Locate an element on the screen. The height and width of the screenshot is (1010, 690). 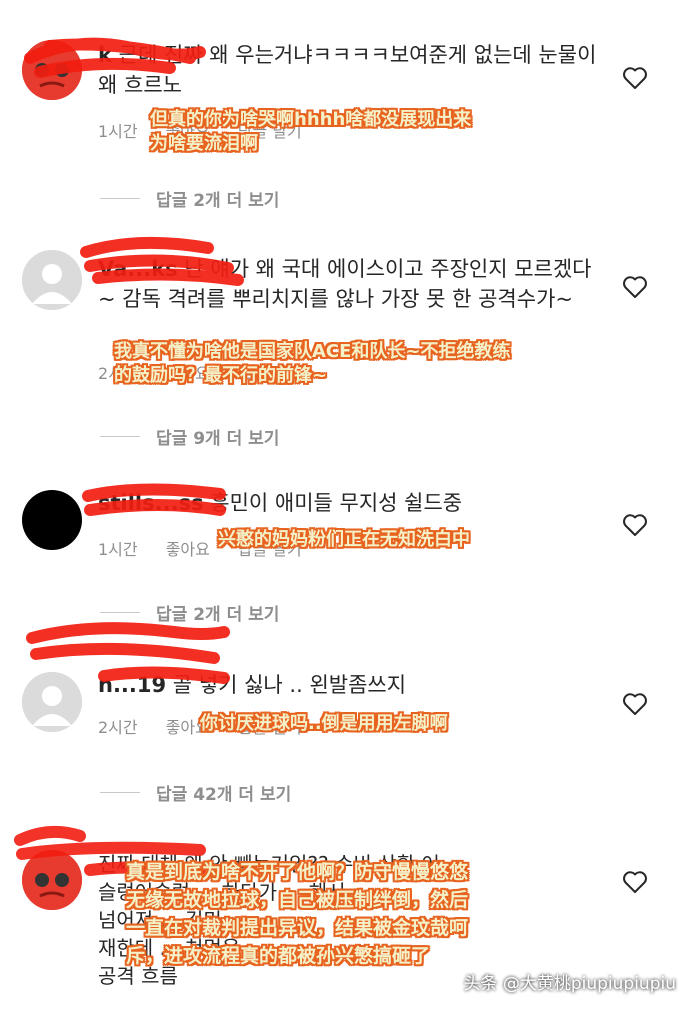
translation-line: 你讨厌进球吗..倒是用用左脚啊 is located at coordinates (324, 723).